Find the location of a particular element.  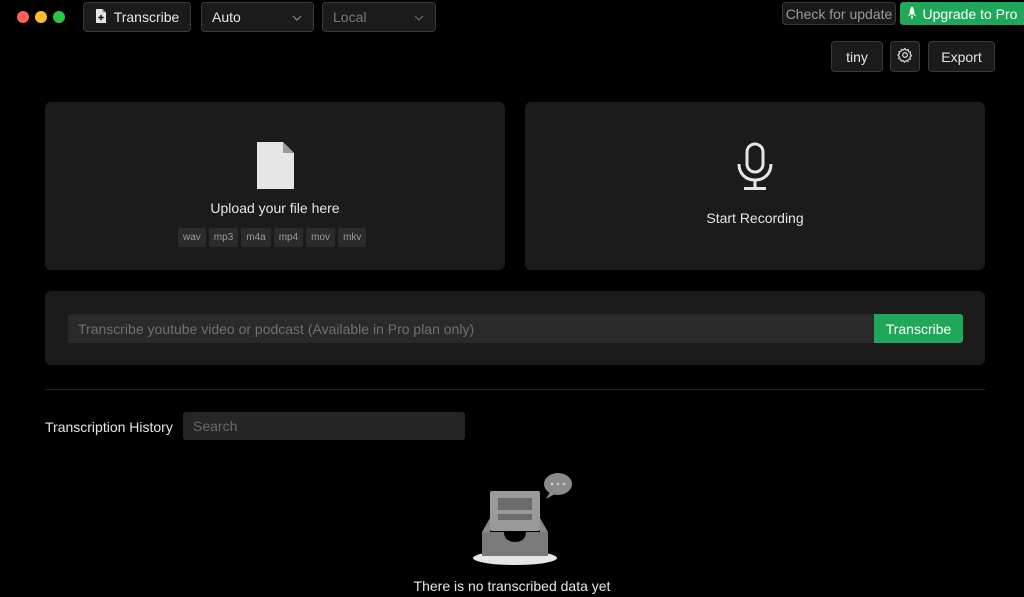

youtube-url-input is located at coordinates (471, 328).